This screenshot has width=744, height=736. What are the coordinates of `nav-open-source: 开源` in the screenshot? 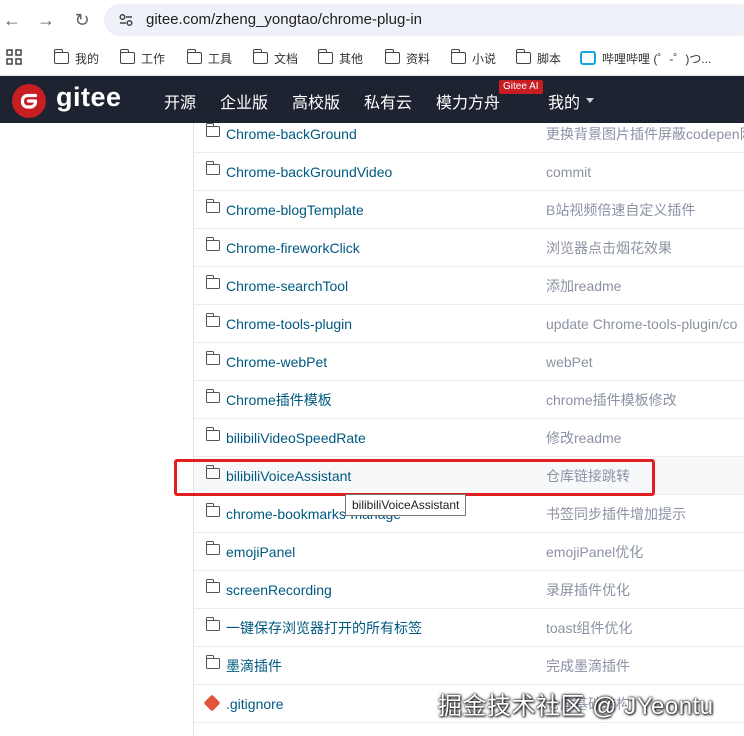 It's located at (180, 101).